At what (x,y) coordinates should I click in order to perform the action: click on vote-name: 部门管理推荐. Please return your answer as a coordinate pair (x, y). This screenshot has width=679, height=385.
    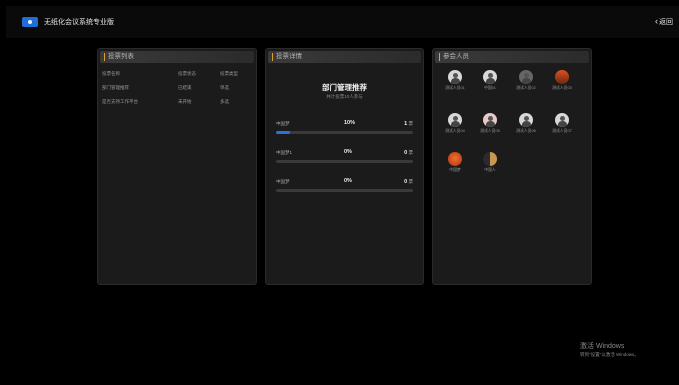
    Looking at the image, I should click on (115, 87).